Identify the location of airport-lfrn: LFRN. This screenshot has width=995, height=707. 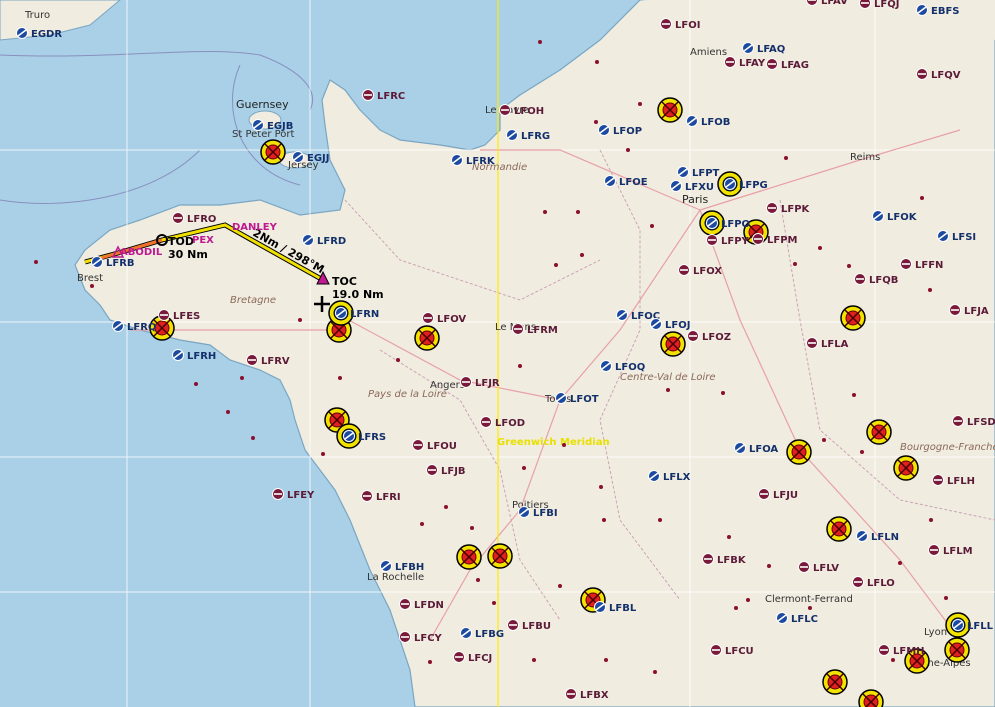
(357, 314).